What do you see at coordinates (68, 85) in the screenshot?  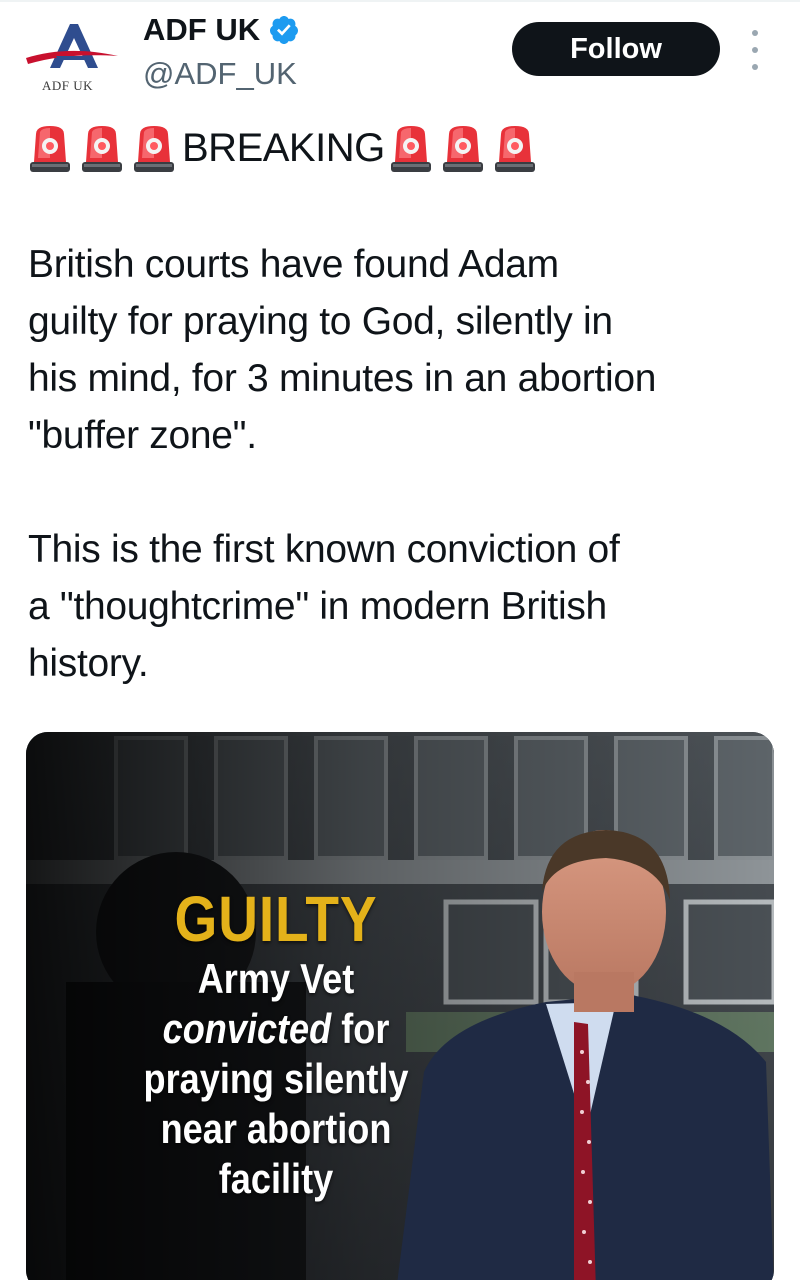 I see `logo-text: ADF UK` at bounding box center [68, 85].